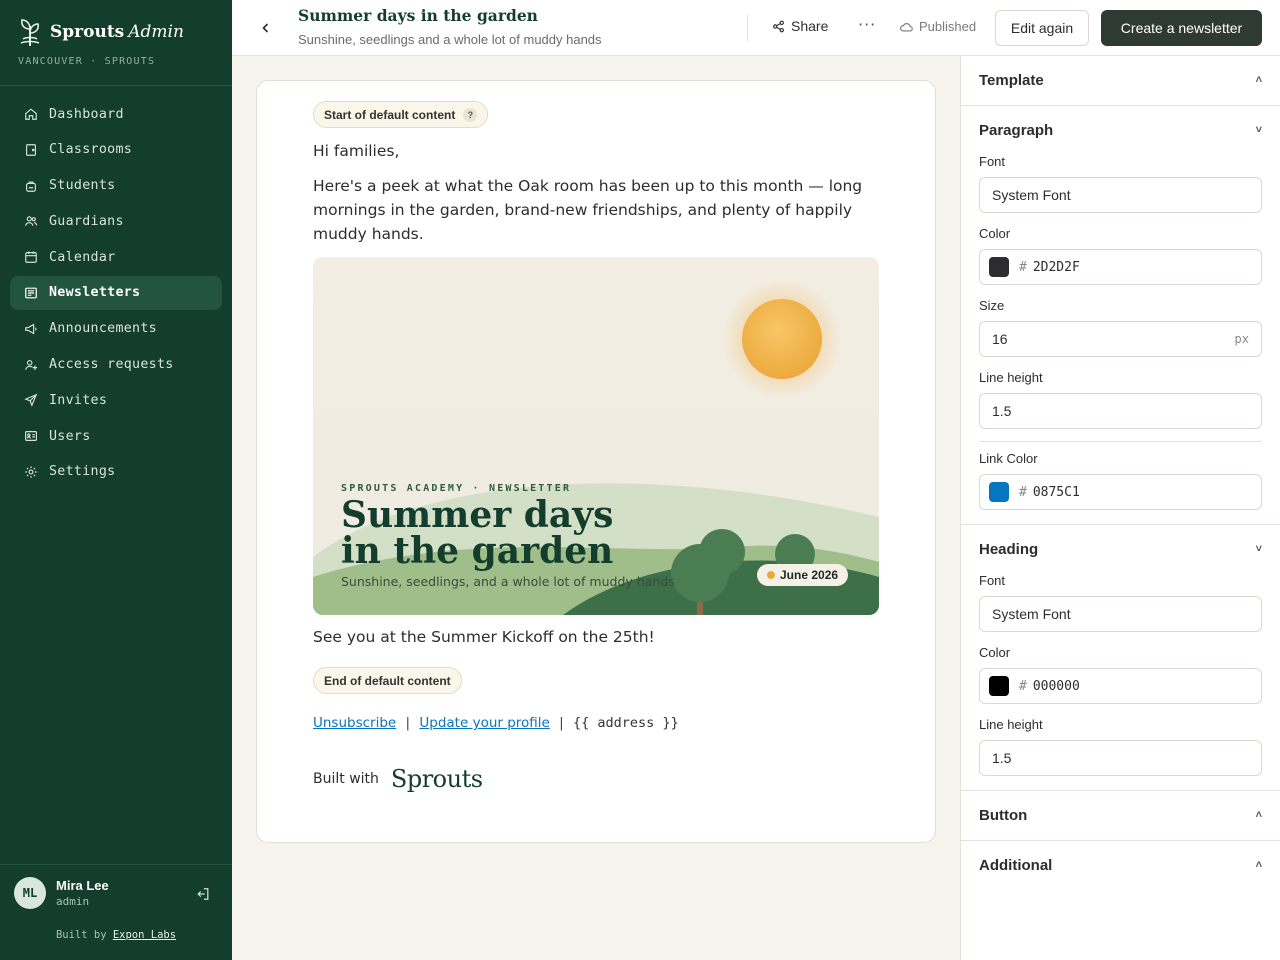 The height and width of the screenshot is (960, 1280). What do you see at coordinates (1120, 758) in the screenshot?
I see `heading-line-height-input: 1.5` at bounding box center [1120, 758].